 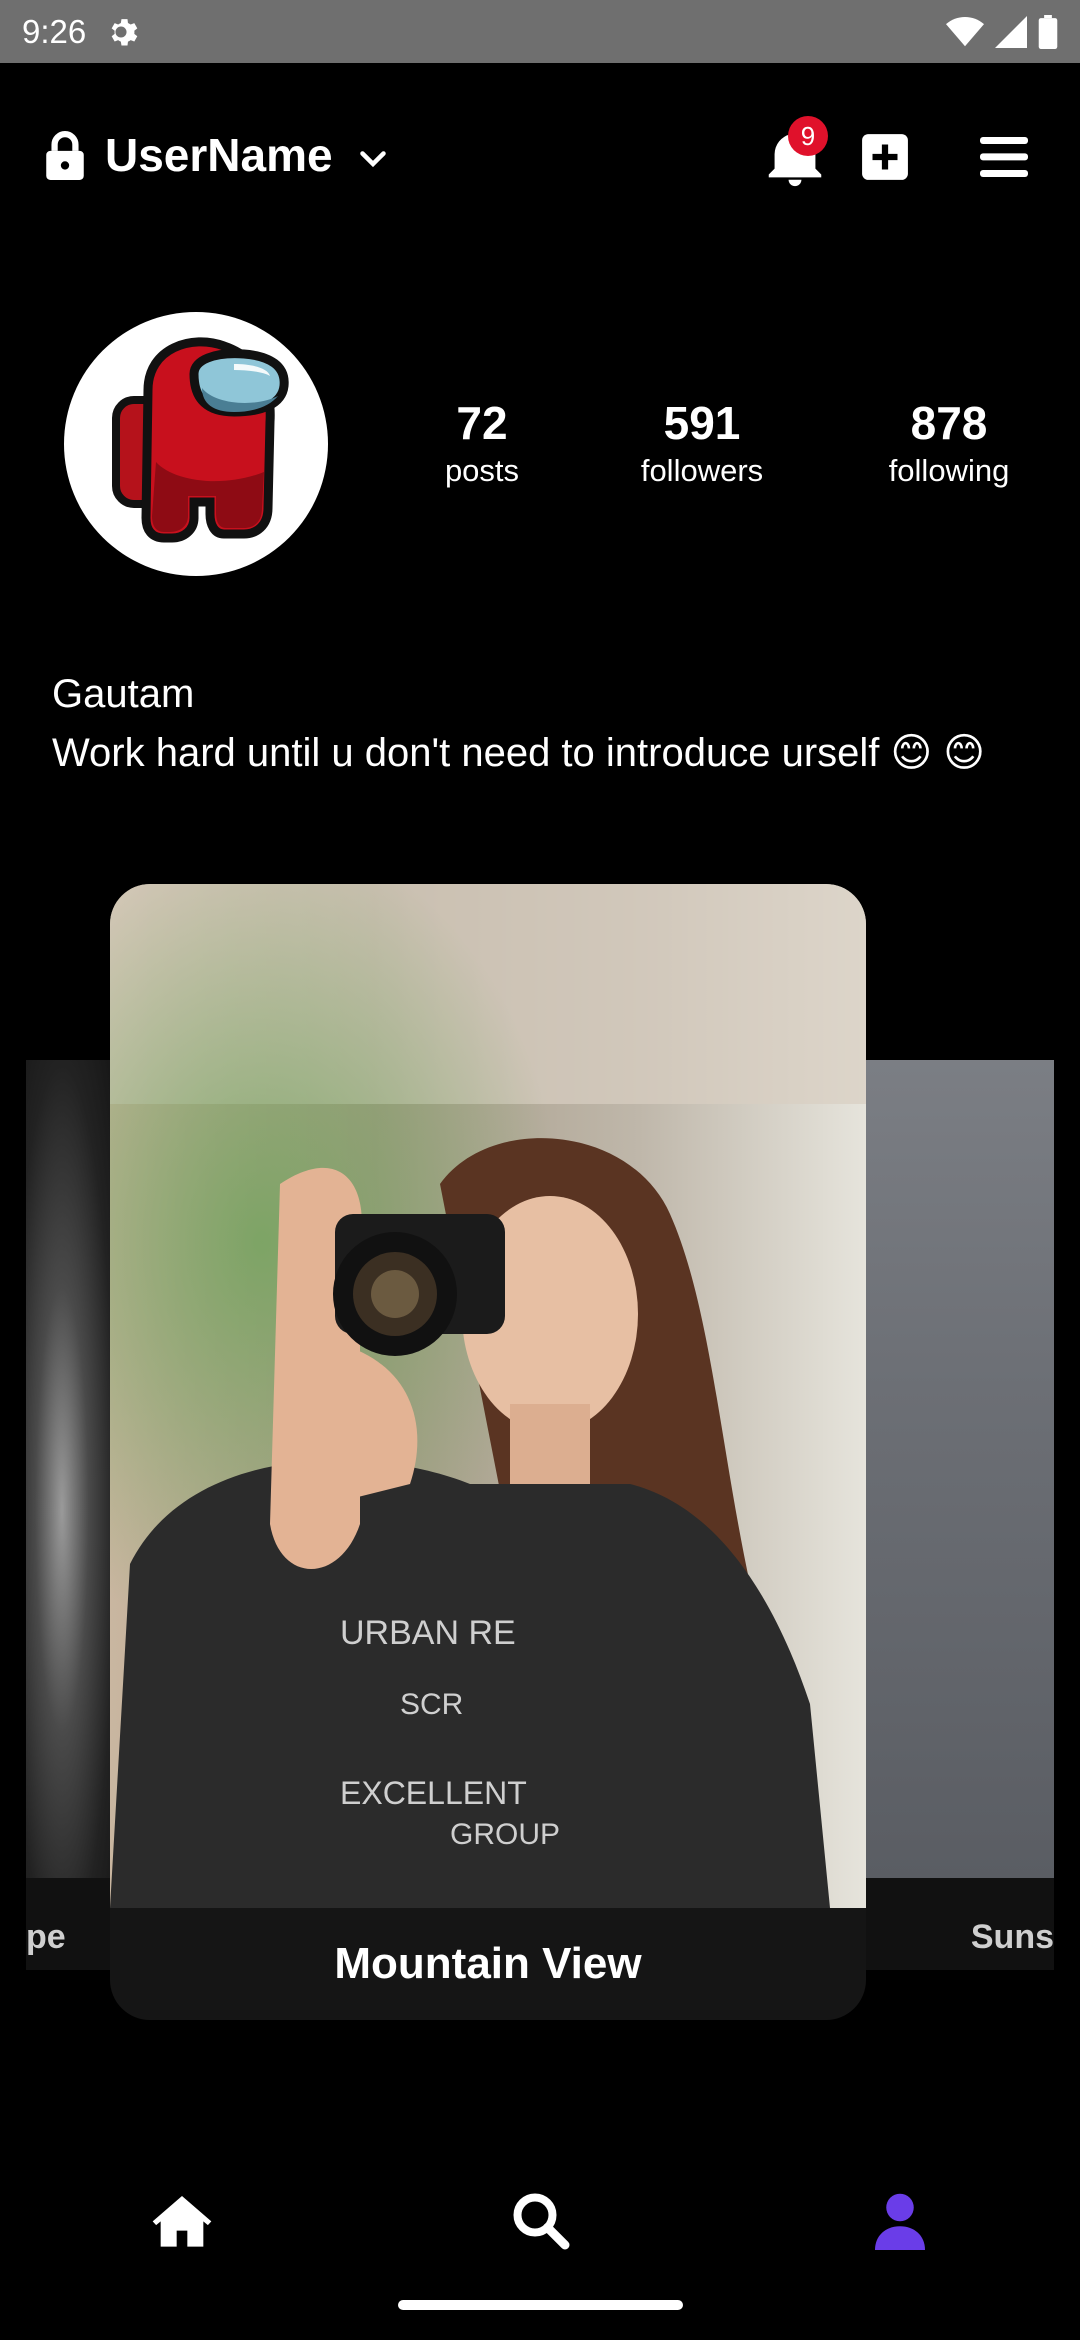 I want to click on battery-icon, so click(x=1048, y=31).